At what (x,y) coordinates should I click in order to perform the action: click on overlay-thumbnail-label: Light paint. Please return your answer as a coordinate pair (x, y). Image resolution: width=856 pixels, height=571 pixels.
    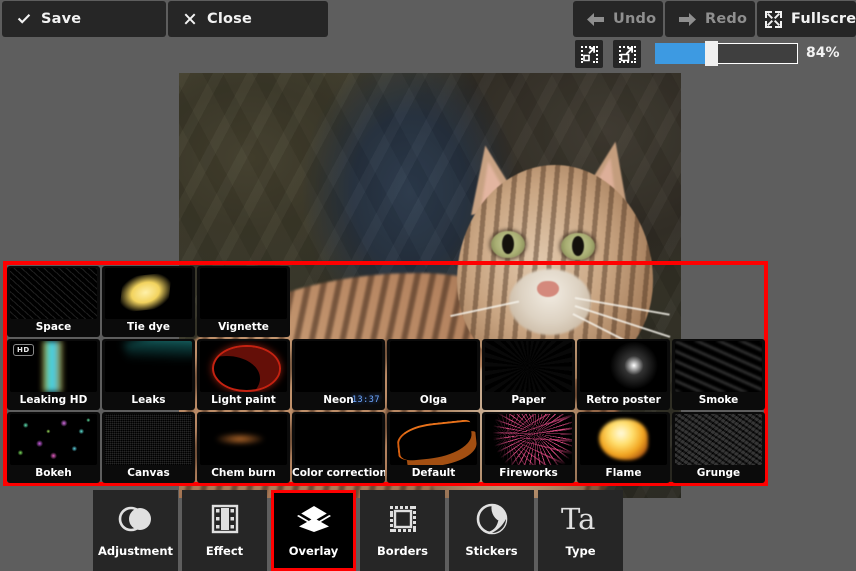
    Looking at the image, I should click on (243, 400).